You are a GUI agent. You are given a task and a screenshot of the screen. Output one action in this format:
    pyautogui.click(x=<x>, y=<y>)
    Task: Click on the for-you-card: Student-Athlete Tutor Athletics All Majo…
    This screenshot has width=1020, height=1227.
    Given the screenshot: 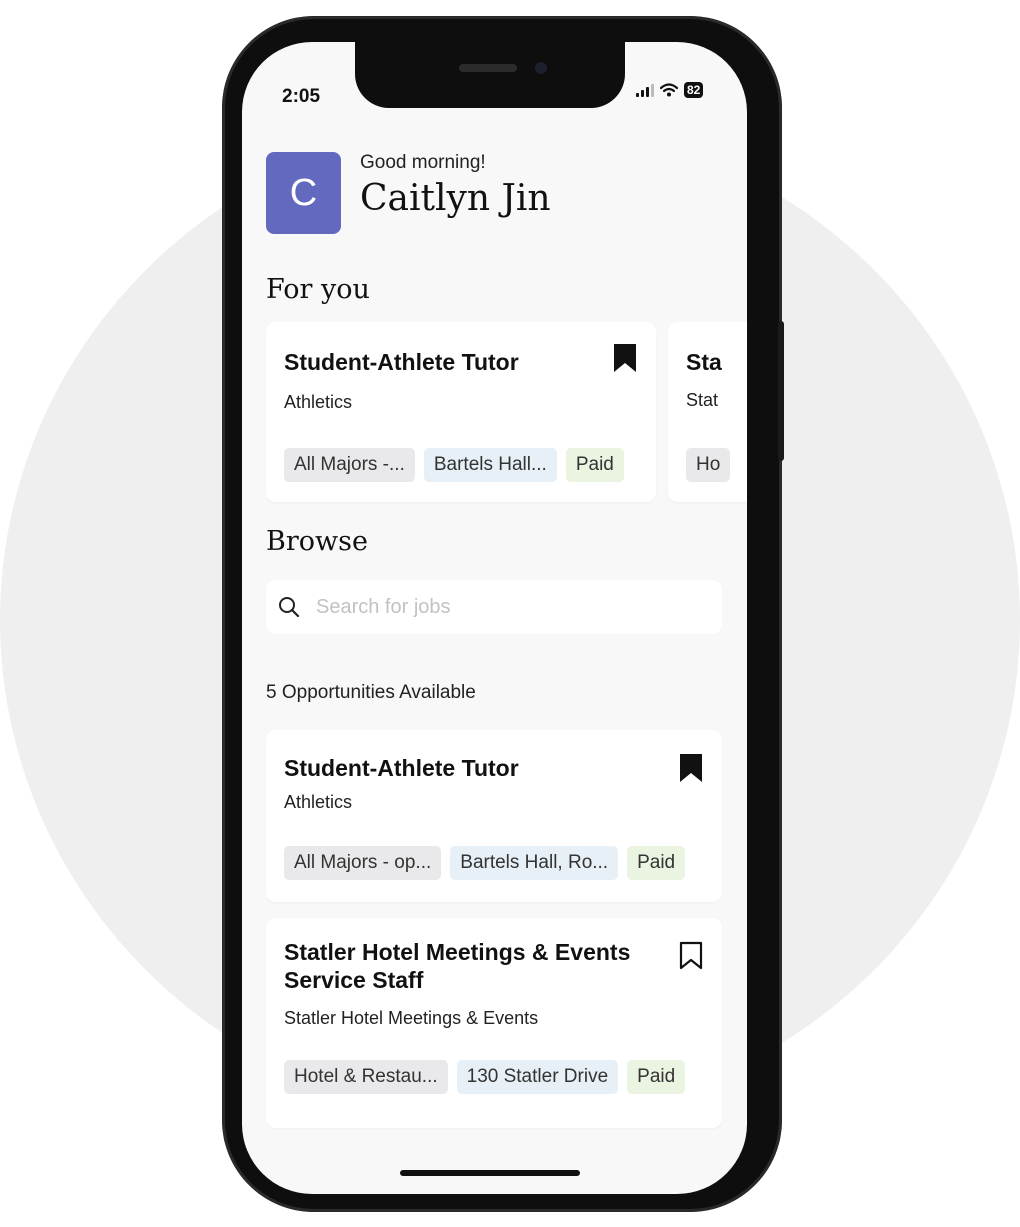 What is the action you would take?
    pyautogui.click(x=461, y=412)
    